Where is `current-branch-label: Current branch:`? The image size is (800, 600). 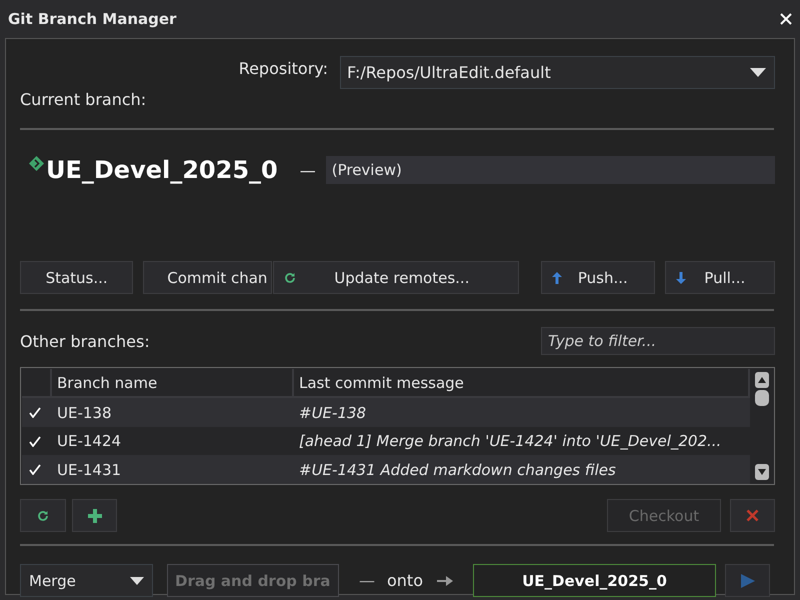 current-branch-label: Current branch: is located at coordinates (83, 99).